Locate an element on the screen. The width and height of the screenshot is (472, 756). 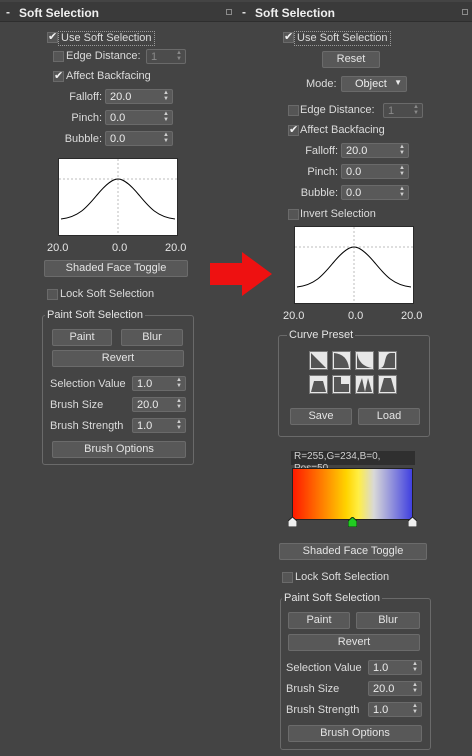
gradient-flag-right-icon is located at coordinates (412, 522).